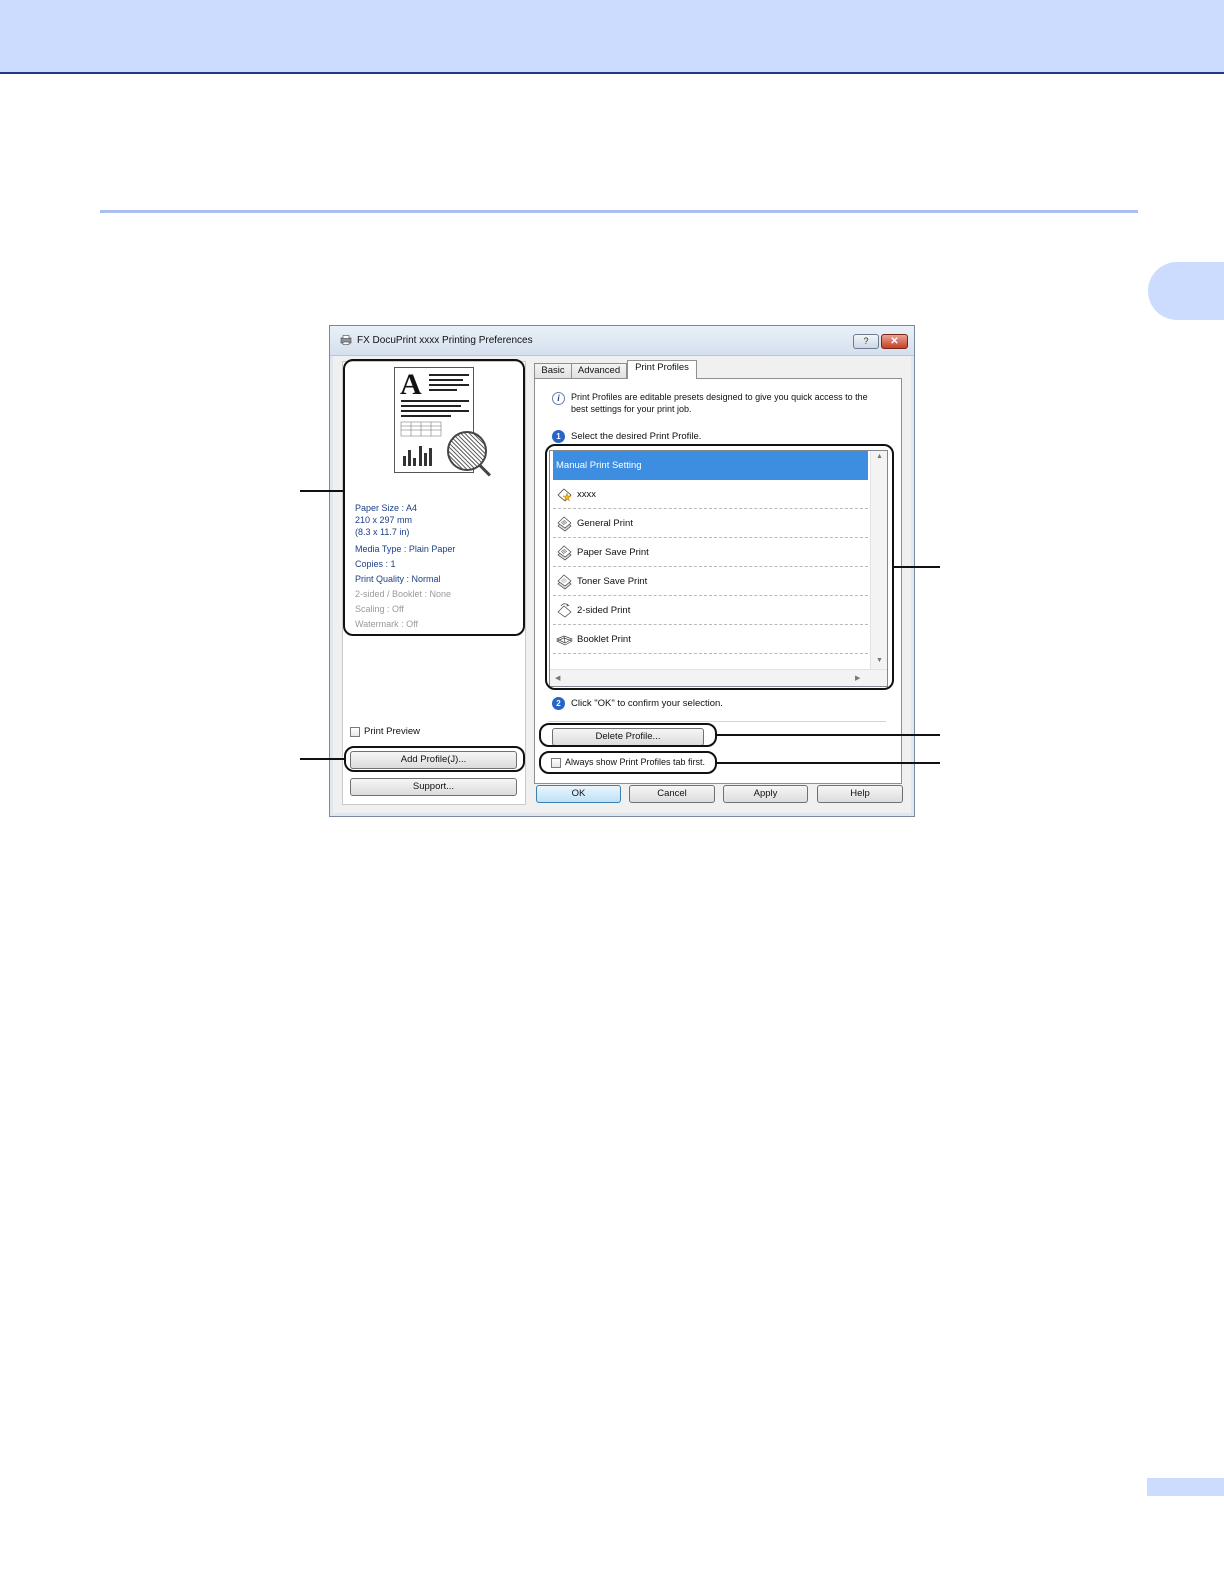 The image size is (1224, 1580). What do you see at coordinates (879, 660) in the screenshot?
I see `scroll-down-icon: ▼` at bounding box center [879, 660].